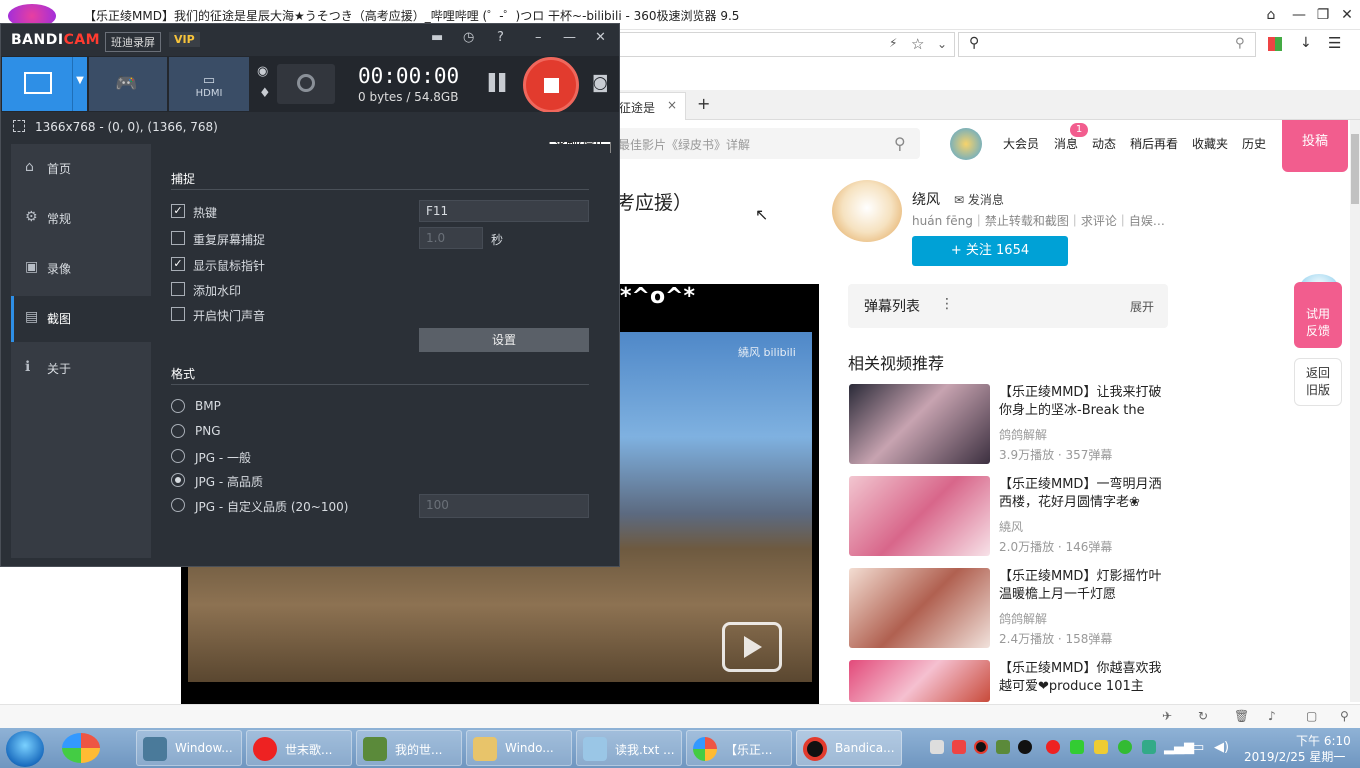 The height and width of the screenshot is (768, 1360). Describe the element at coordinates (1275, 44) in the screenshot. I see `apps-grid-icon` at that location.